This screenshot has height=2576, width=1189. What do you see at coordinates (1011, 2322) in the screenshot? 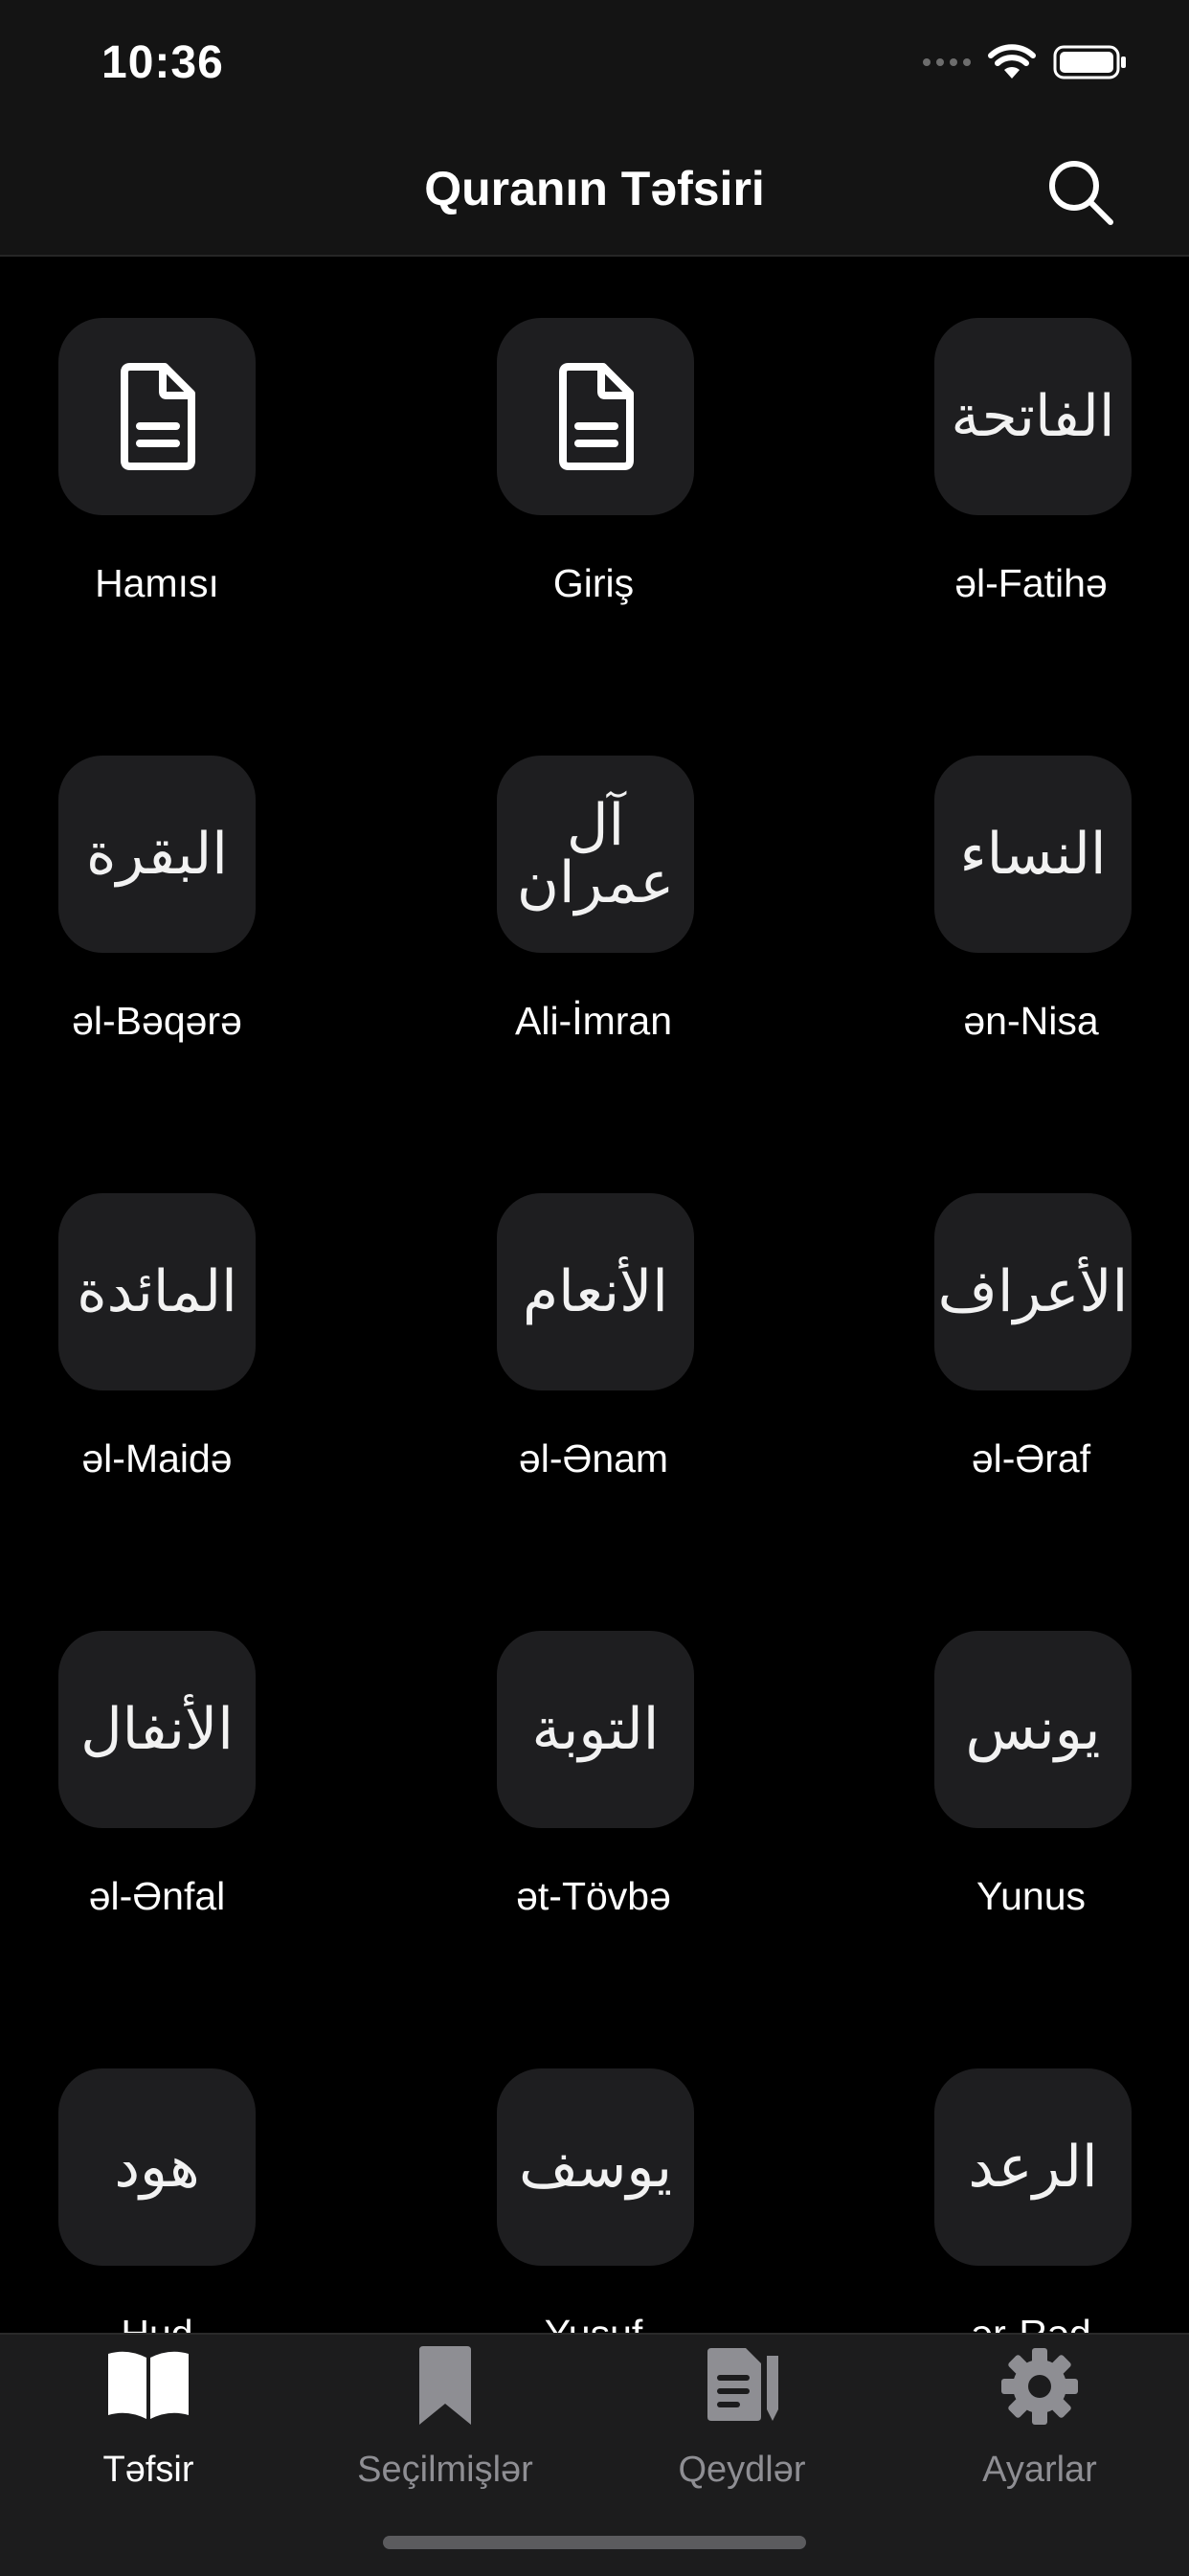
I see `surah-label: ər-Rəd` at bounding box center [1011, 2322].